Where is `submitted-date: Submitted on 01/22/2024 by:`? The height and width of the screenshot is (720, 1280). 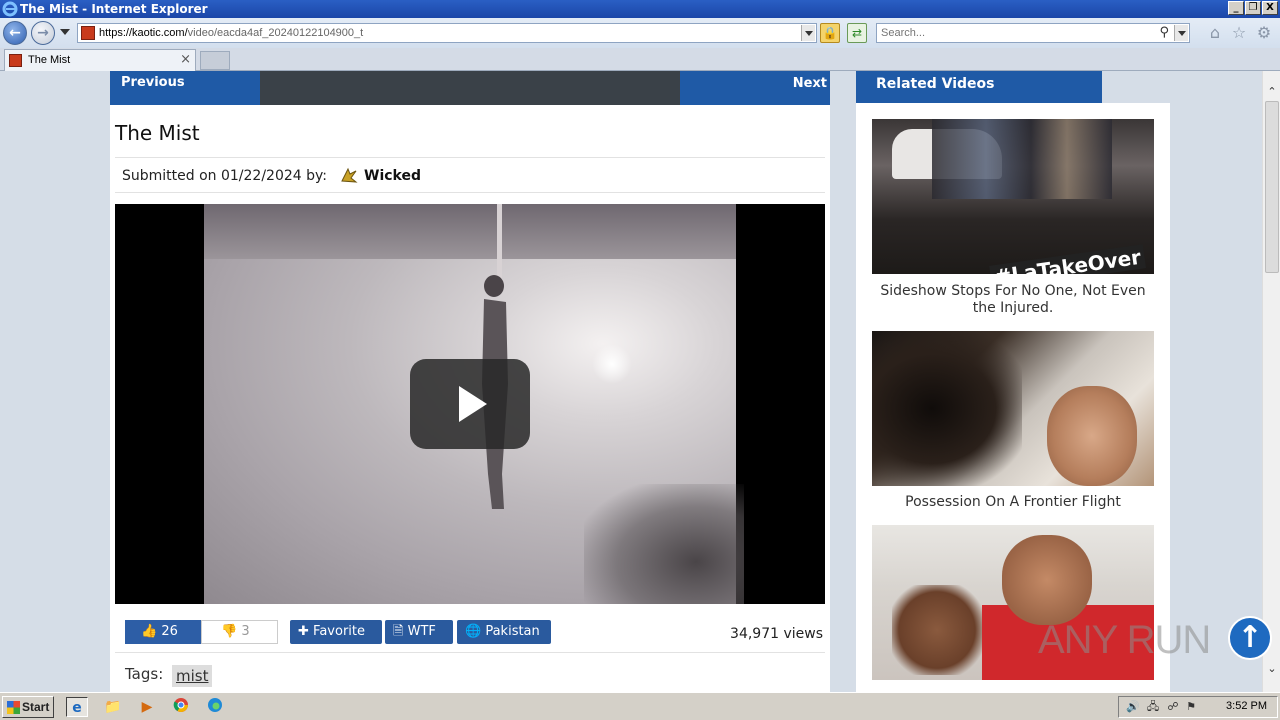
submitted-date: Submitted on 01/22/2024 by: is located at coordinates (225, 176).